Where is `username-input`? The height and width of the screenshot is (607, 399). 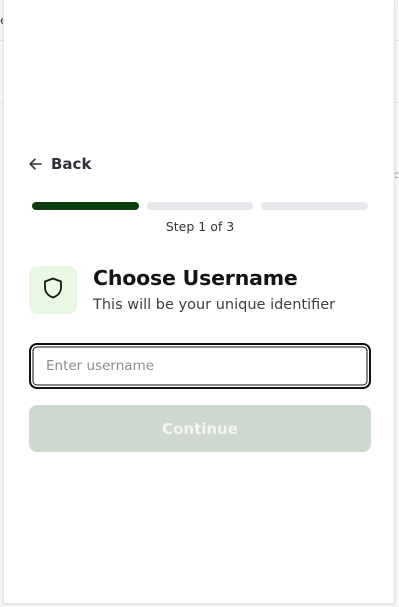 username-input is located at coordinates (200, 366).